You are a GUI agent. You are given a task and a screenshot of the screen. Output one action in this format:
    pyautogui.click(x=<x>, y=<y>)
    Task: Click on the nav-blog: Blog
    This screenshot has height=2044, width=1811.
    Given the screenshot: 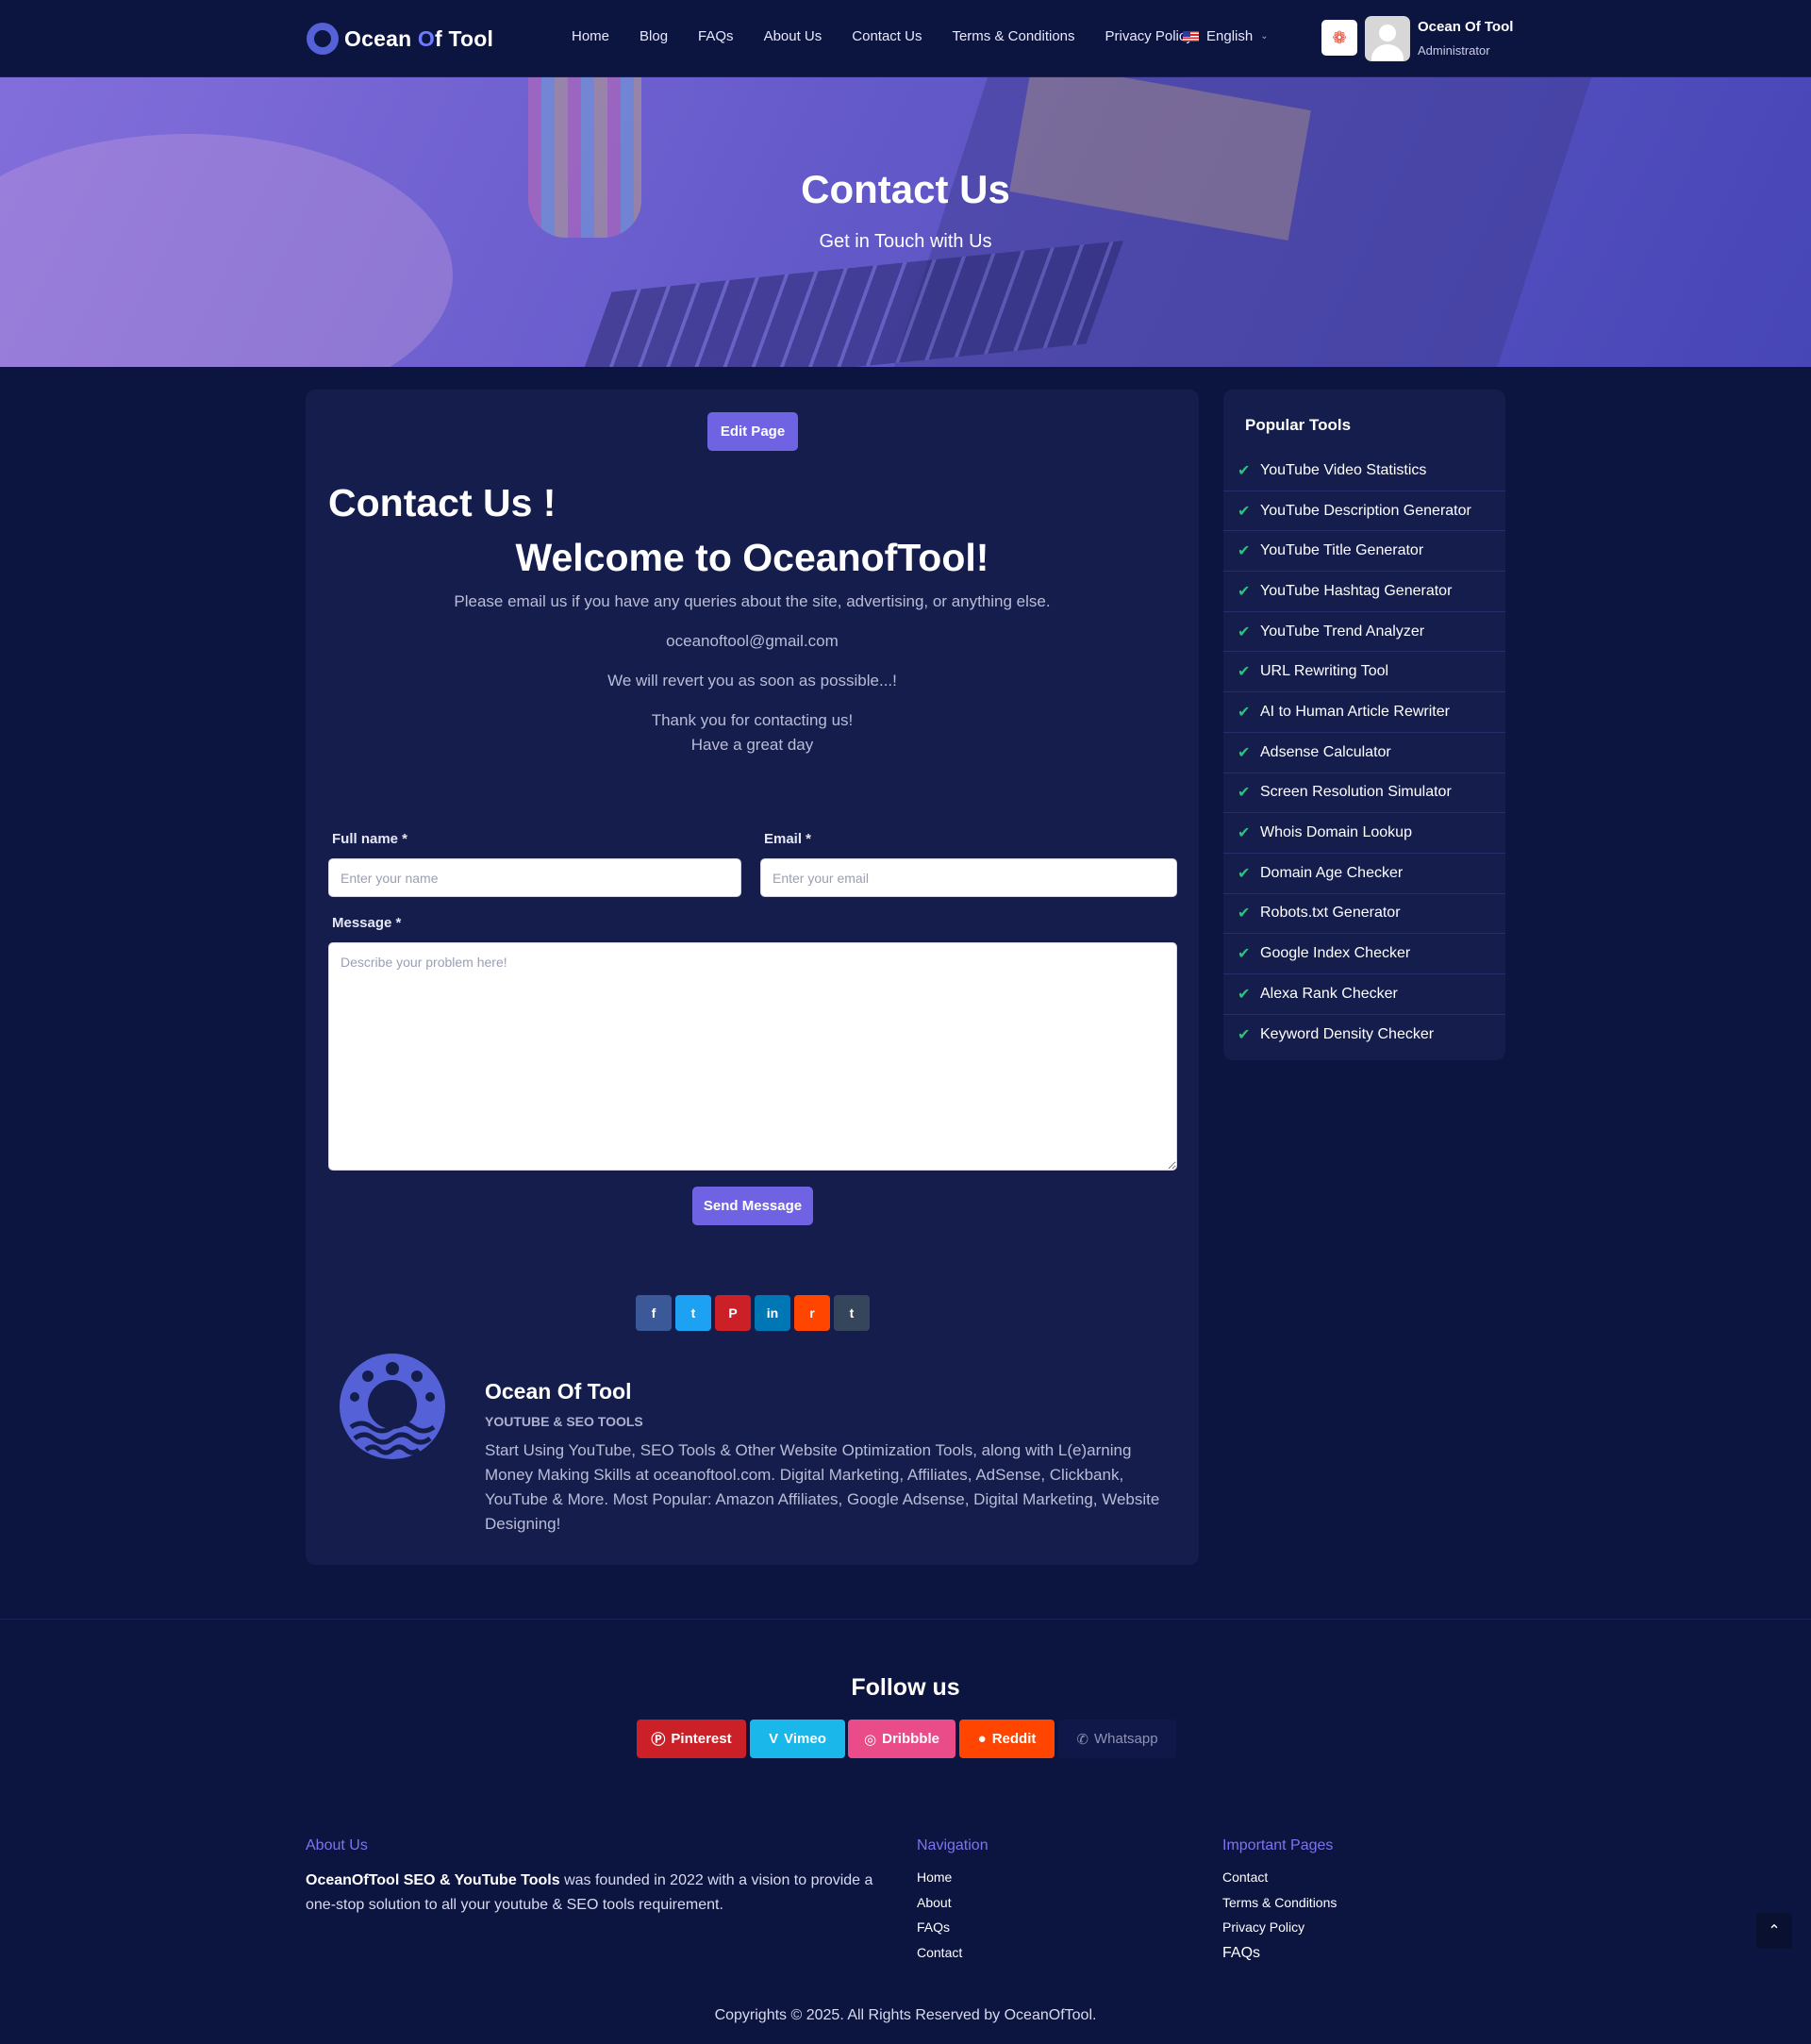 What is the action you would take?
    pyautogui.click(x=654, y=36)
    